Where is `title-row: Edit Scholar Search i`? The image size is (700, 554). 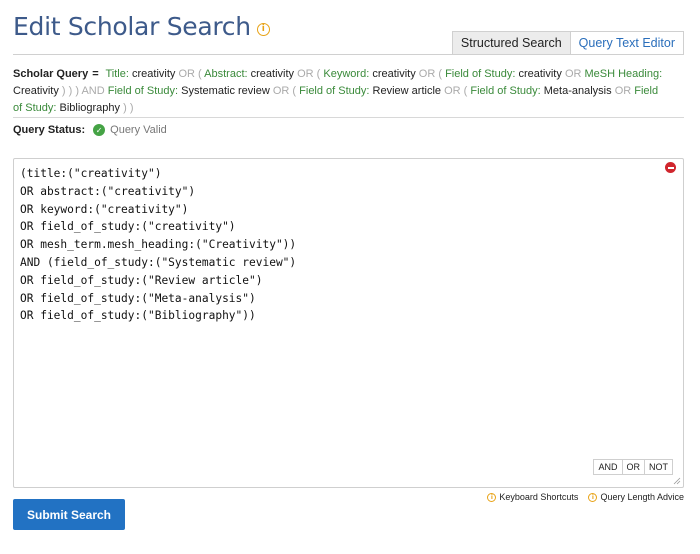 title-row: Edit Scholar Search i is located at coordinates (141, 26).